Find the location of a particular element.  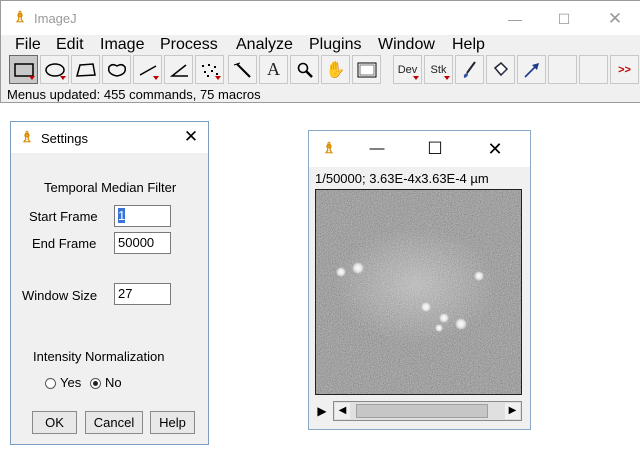

filter-heading: Temporal Median Filter is located at coordinates (110, 187).